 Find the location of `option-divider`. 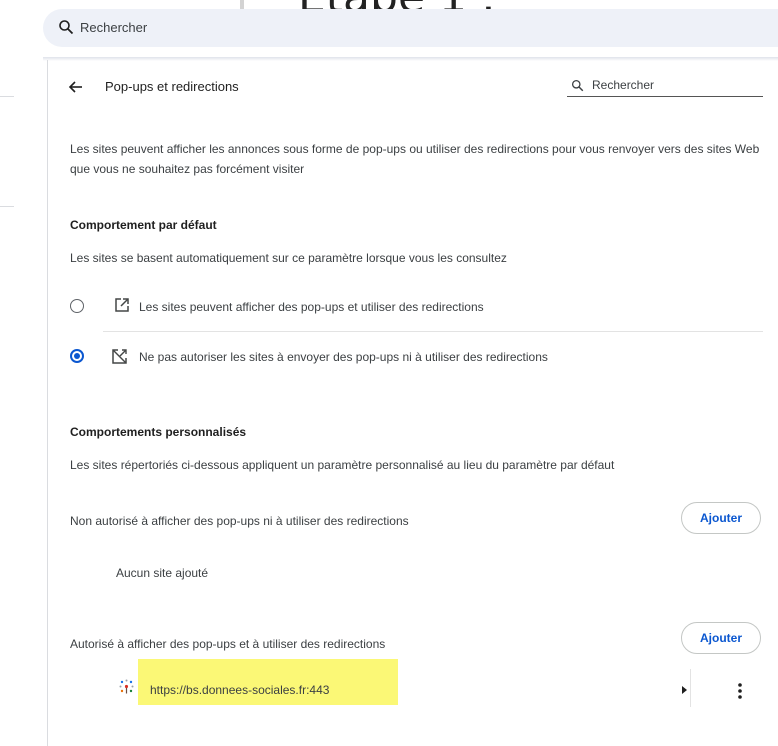

option-divider is located at coordinates (433, 331).